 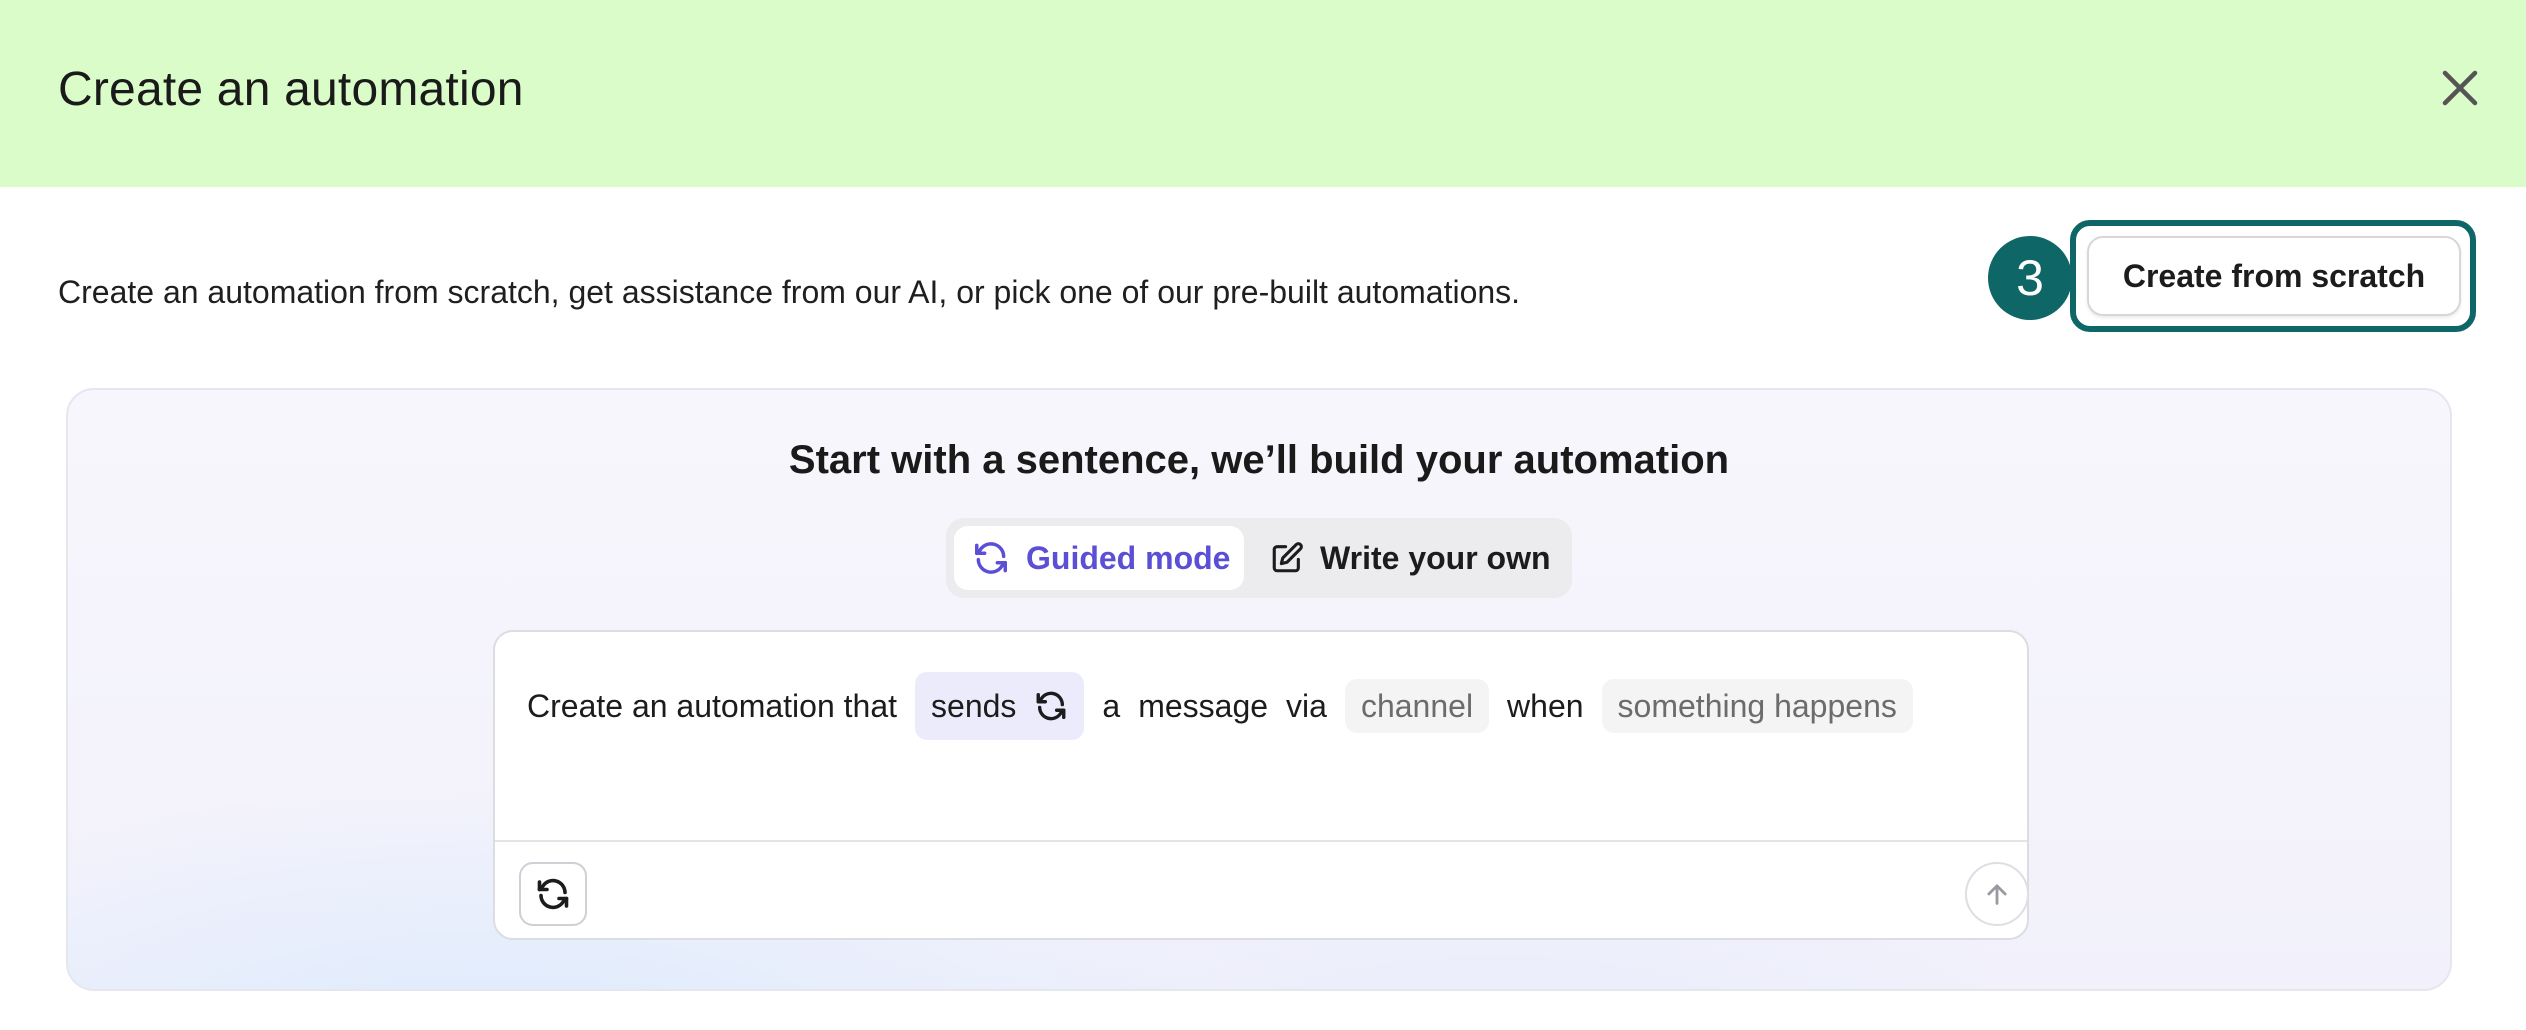 What do you see at coordinates (1128, 557) in the screenshot?
I see `tab-guided-mode-label: Guided mode` at bounding box center [1128, 557].